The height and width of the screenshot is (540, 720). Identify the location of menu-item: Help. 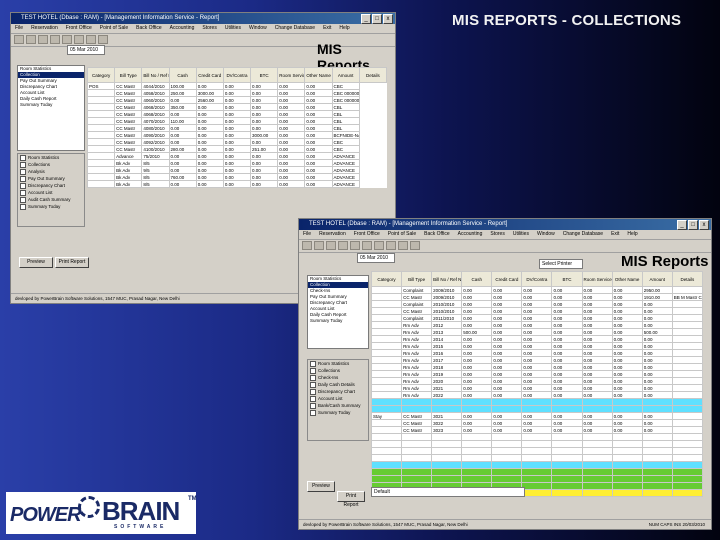
(344, 28).